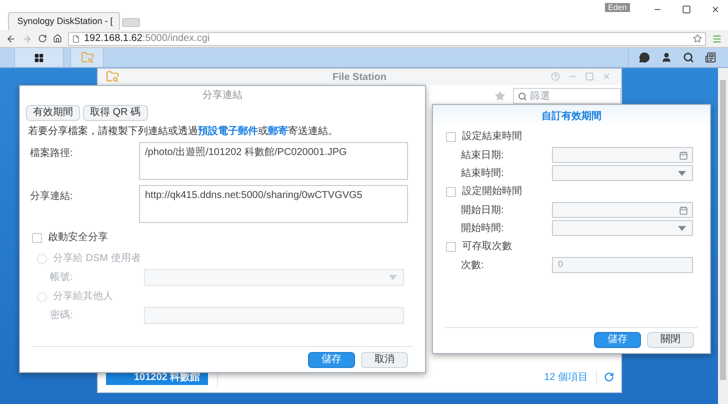  Describe the element at coordinates (228, 131) in the screenshot. I see `email-link: 預設電子郵件` at that location.